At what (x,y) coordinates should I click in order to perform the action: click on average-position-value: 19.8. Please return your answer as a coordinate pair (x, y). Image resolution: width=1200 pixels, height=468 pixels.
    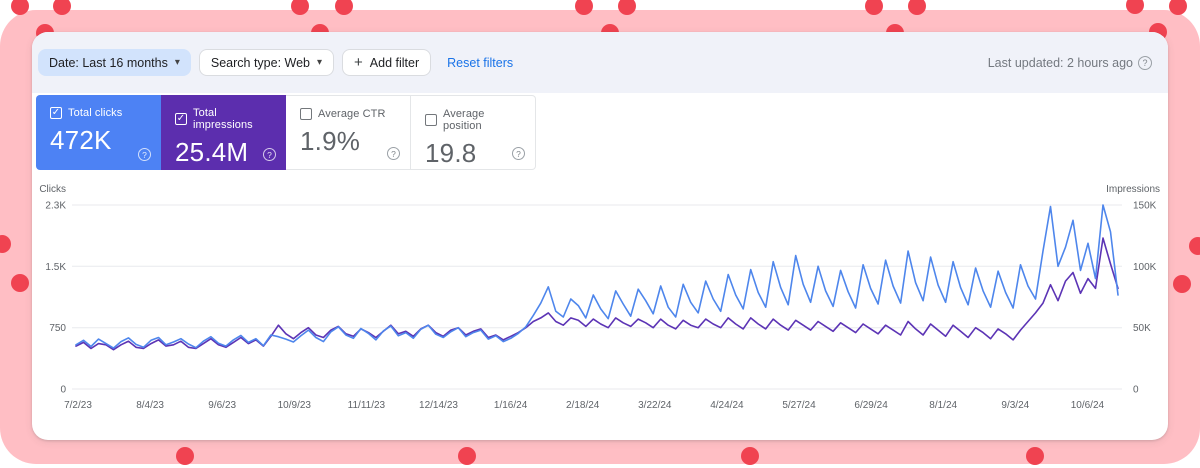
    Looking at the image, I should click on (451, 153).